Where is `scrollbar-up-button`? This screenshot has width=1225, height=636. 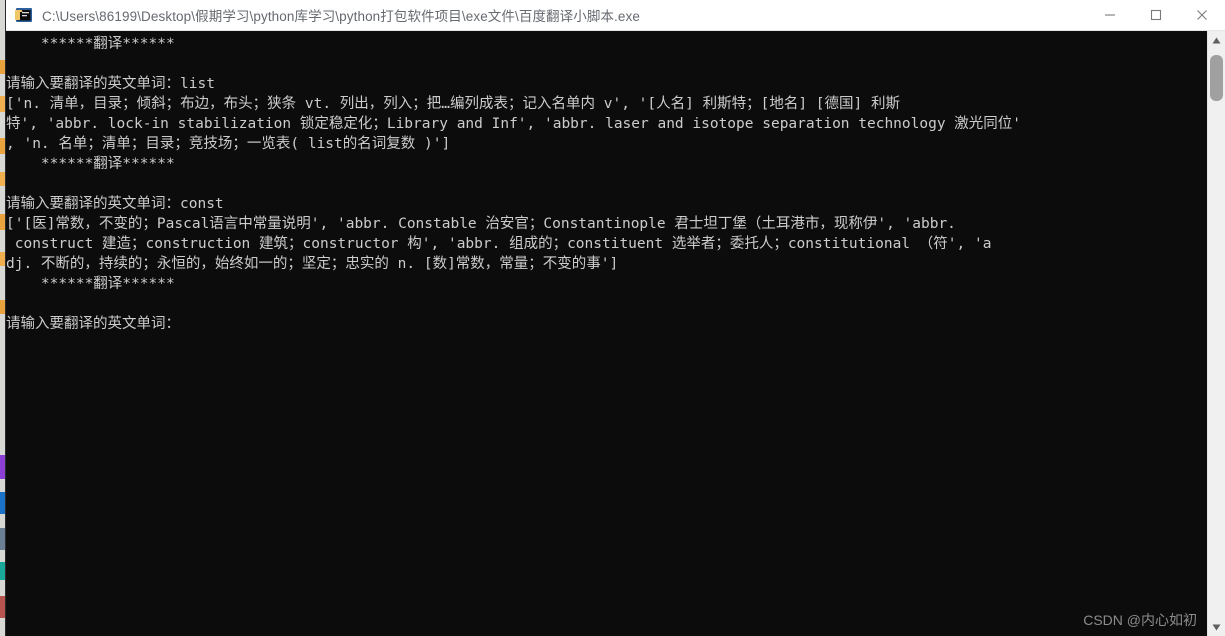 scrollbar-up-button is located at coordinates (1216, 40).